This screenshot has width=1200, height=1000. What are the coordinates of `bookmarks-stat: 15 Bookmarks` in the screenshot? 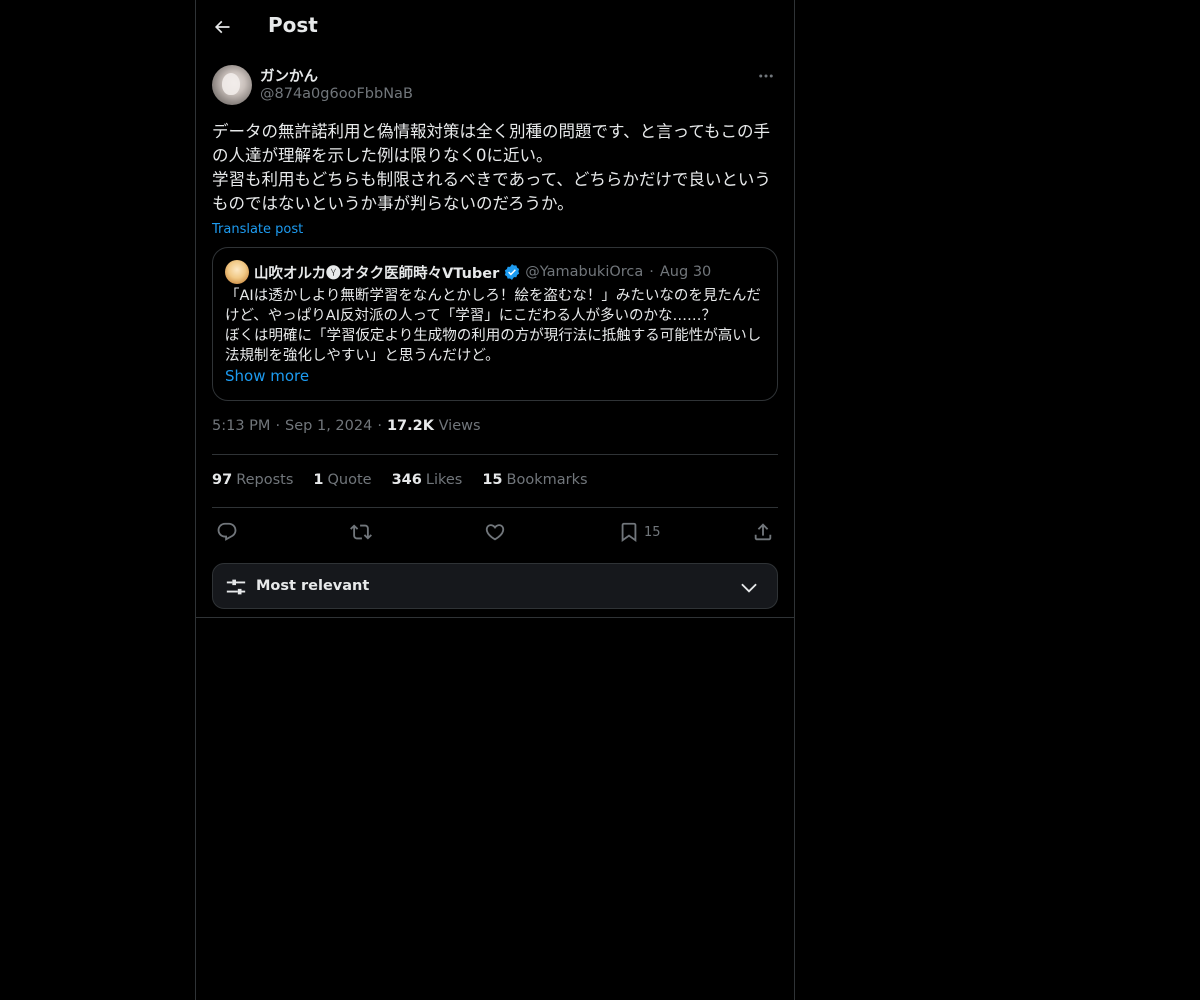 It's located at (534, 480).